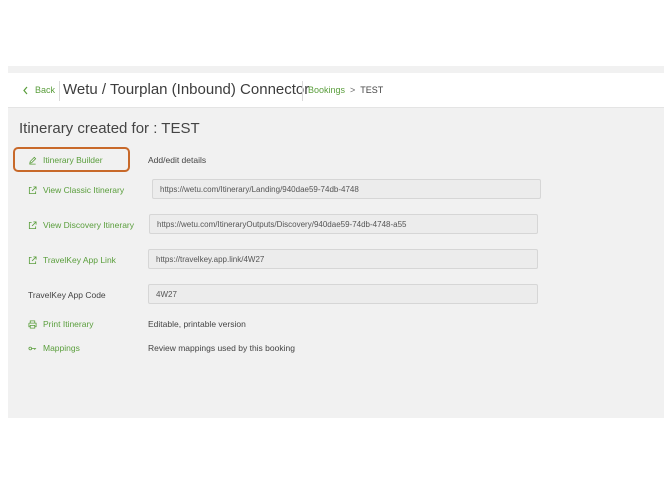 The image size is (670, 482). Describe the element at coordinates (343, 294) in the screenshot. I see `travelkey-app-code-field: 4W27` at that location.